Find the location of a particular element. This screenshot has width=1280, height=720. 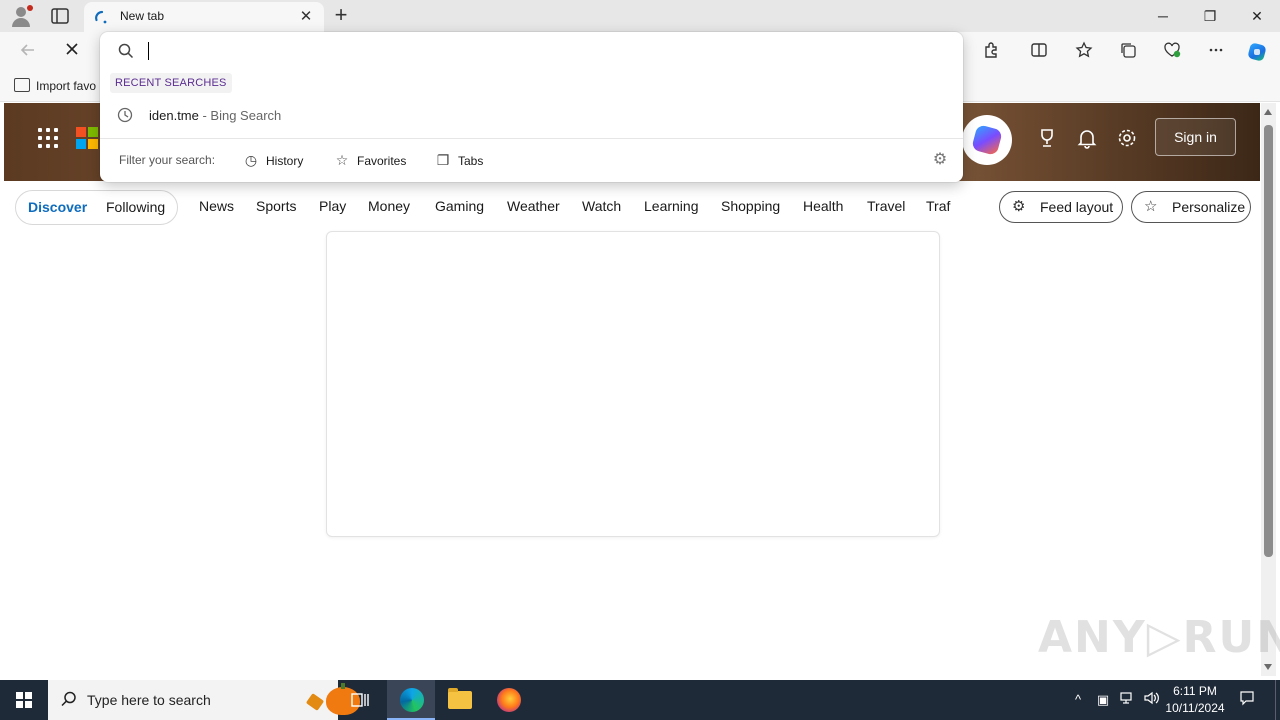

new-tab-button: + is located at coordinates (341, 16).